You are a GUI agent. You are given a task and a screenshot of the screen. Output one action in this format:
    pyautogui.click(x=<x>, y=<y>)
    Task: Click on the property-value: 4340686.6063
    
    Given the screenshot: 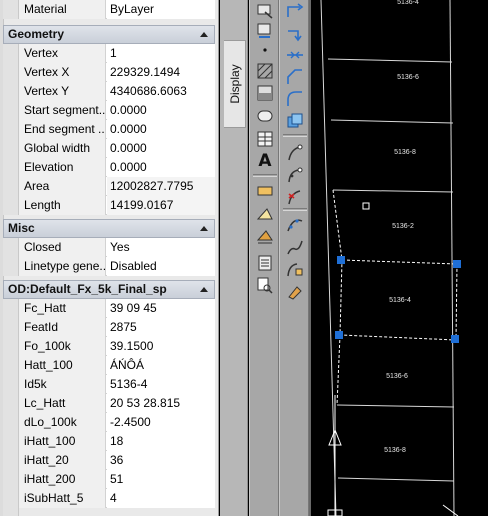 What is the action you would take?
    pyautogui.click(x=161, y=91)
    